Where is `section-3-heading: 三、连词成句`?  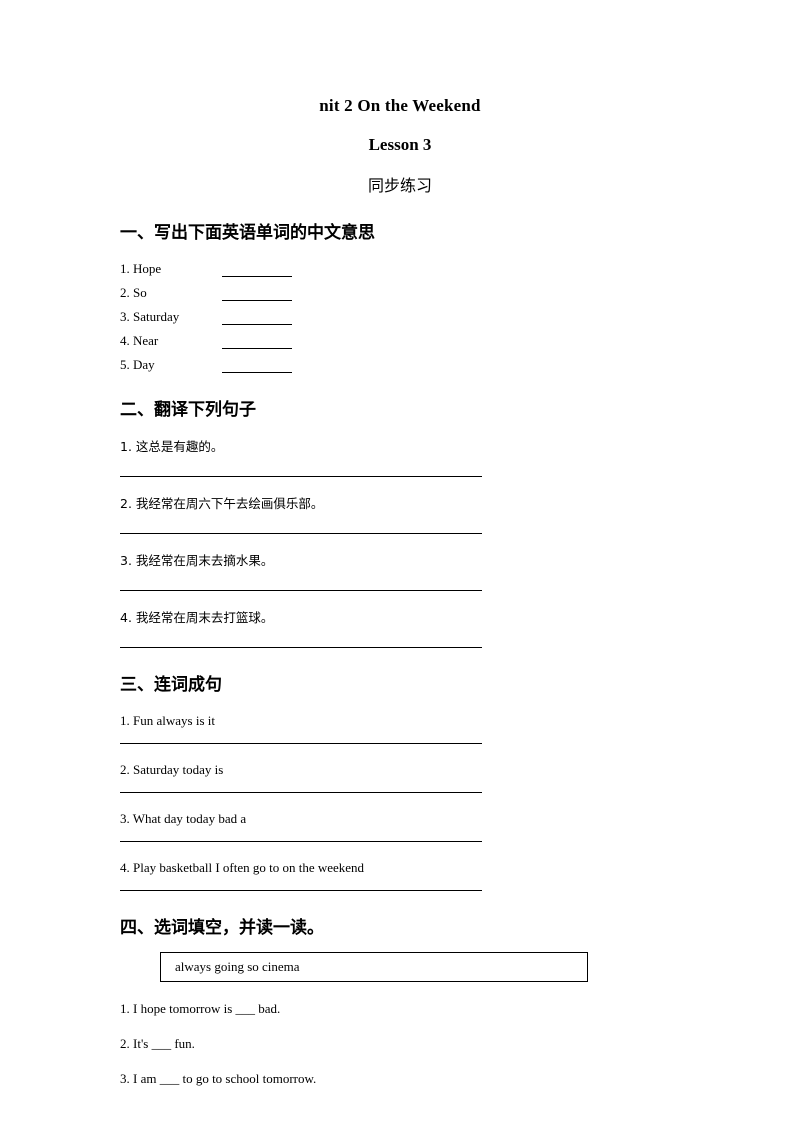
section-3-heading: 三、连词成句 is located at coordinates (171, 685).